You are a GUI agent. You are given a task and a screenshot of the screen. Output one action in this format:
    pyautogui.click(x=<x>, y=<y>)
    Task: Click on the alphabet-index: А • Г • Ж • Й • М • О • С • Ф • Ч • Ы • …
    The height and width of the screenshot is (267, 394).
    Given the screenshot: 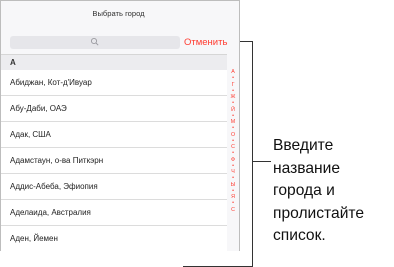 What is the action you would take?
    pyautogui.click(x=233, y=141)
    